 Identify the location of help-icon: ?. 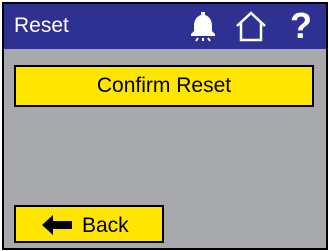
(301, 25).